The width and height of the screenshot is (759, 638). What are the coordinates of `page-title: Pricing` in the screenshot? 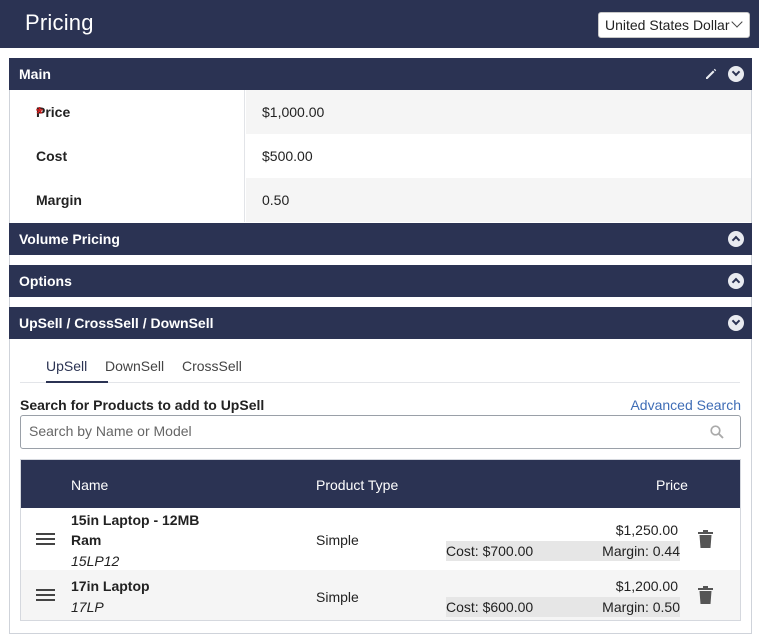 It's located at (59, 22).